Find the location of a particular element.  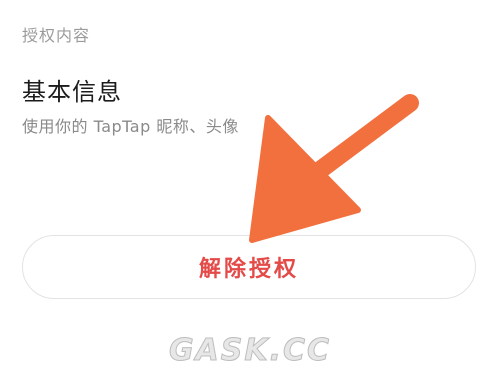

basic-info-title: 基本信息 is located at coordinates (72, 92).